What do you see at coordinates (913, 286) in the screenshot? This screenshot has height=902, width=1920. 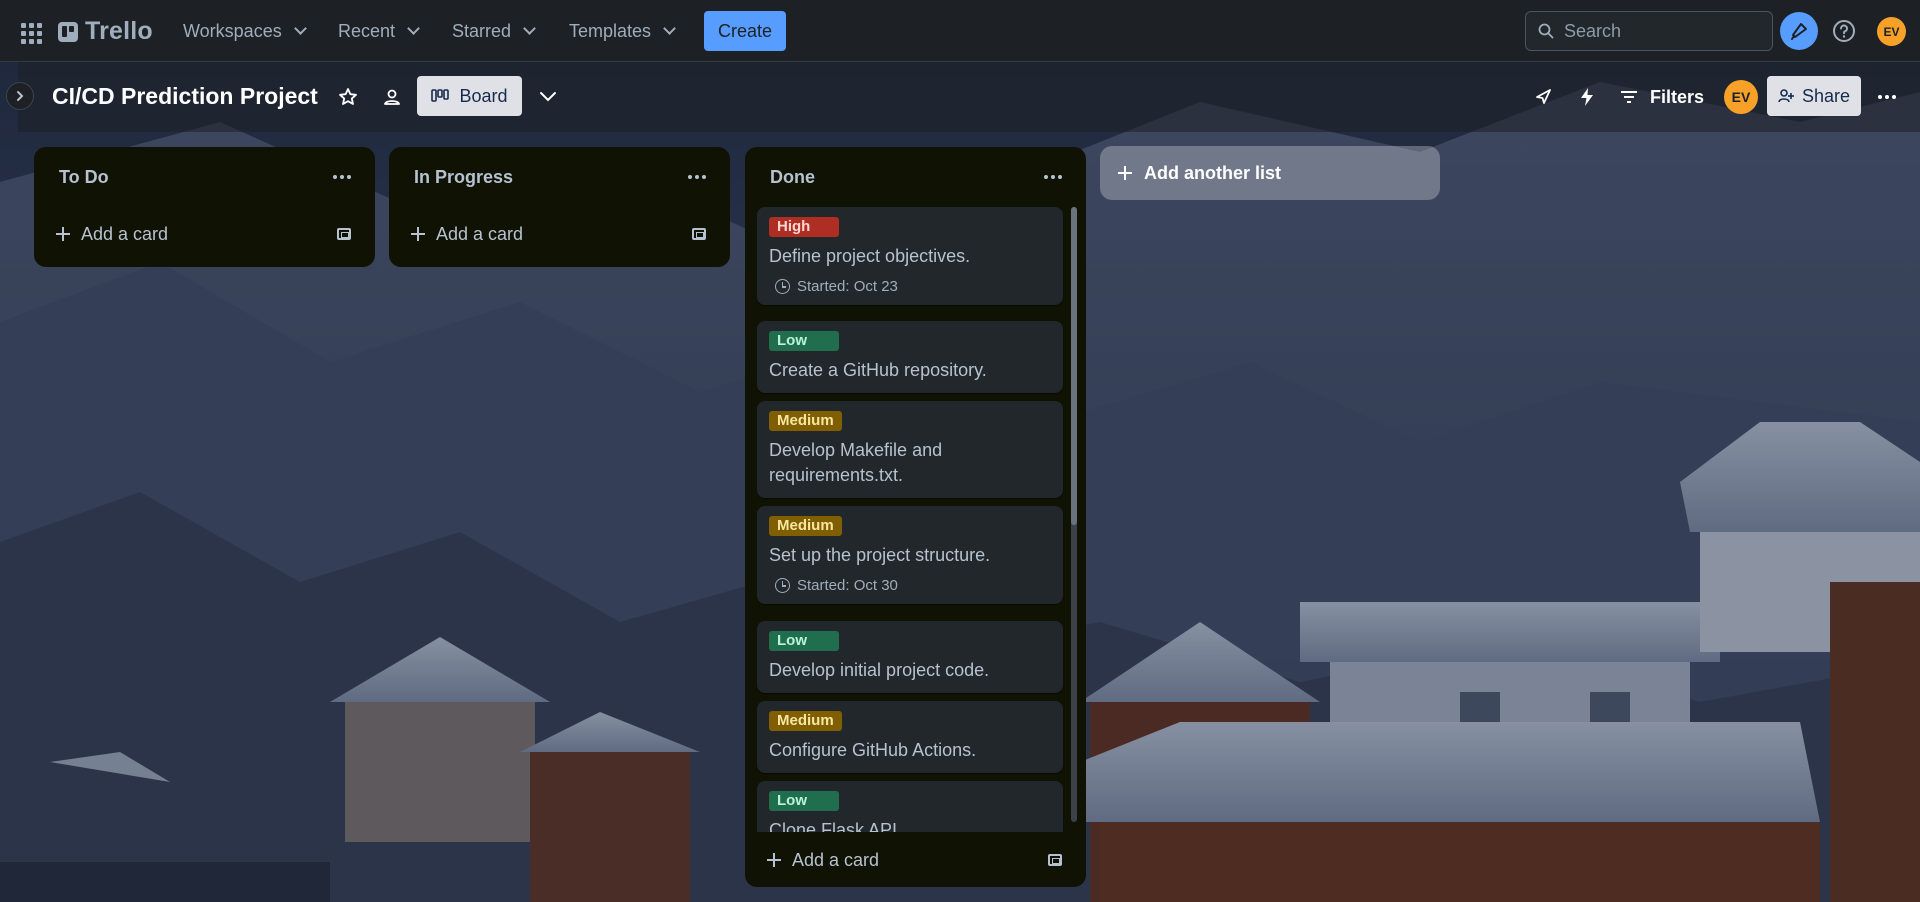 I see `start-date-badge: Started: Oct 23` at bounding box center [913, 286].